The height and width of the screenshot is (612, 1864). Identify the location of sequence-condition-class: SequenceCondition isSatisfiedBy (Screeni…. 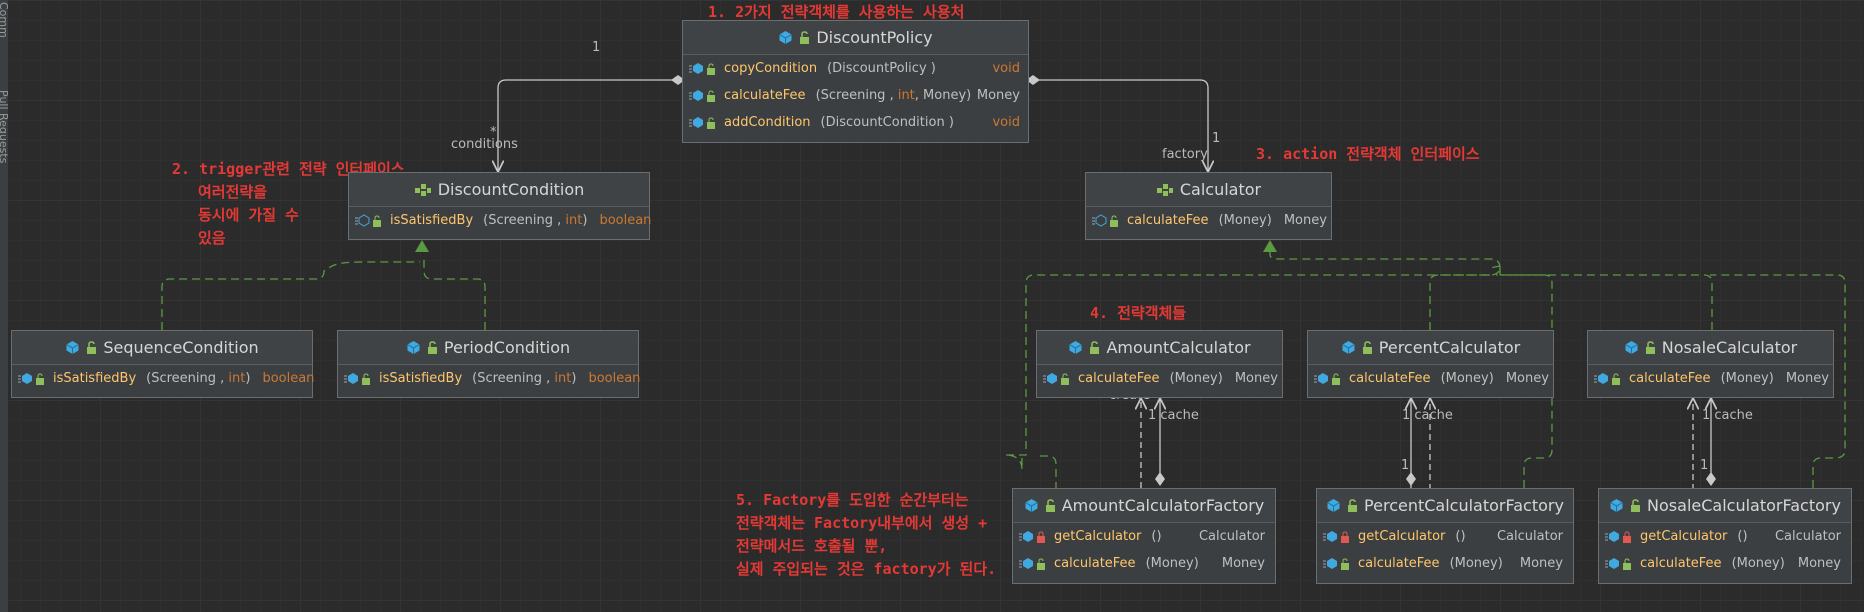
(163, 364).